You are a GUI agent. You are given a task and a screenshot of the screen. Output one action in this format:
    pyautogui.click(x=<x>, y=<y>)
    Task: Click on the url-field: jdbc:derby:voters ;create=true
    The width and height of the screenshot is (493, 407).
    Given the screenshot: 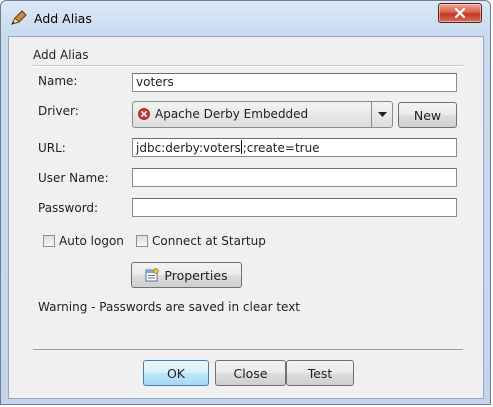 What is the action you would take?
    pyautogui.click(x=294, y=147)
    